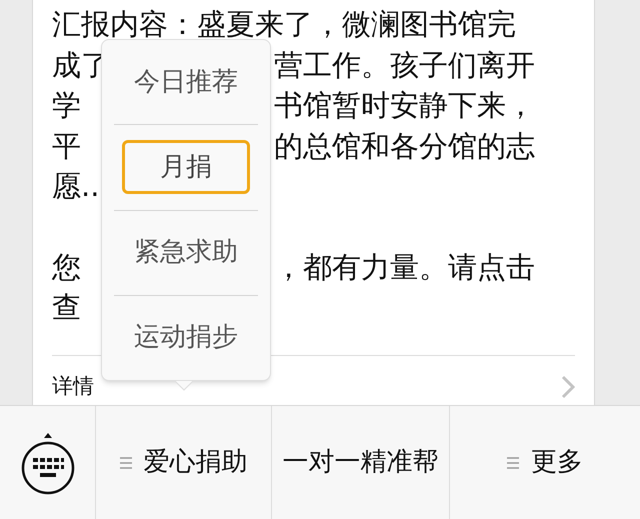 The width and height of the screenshot is (640, 519). Describe the element at coordinates (66, 307) in the screenshot. I see `paragraph-text: 查` at that location.